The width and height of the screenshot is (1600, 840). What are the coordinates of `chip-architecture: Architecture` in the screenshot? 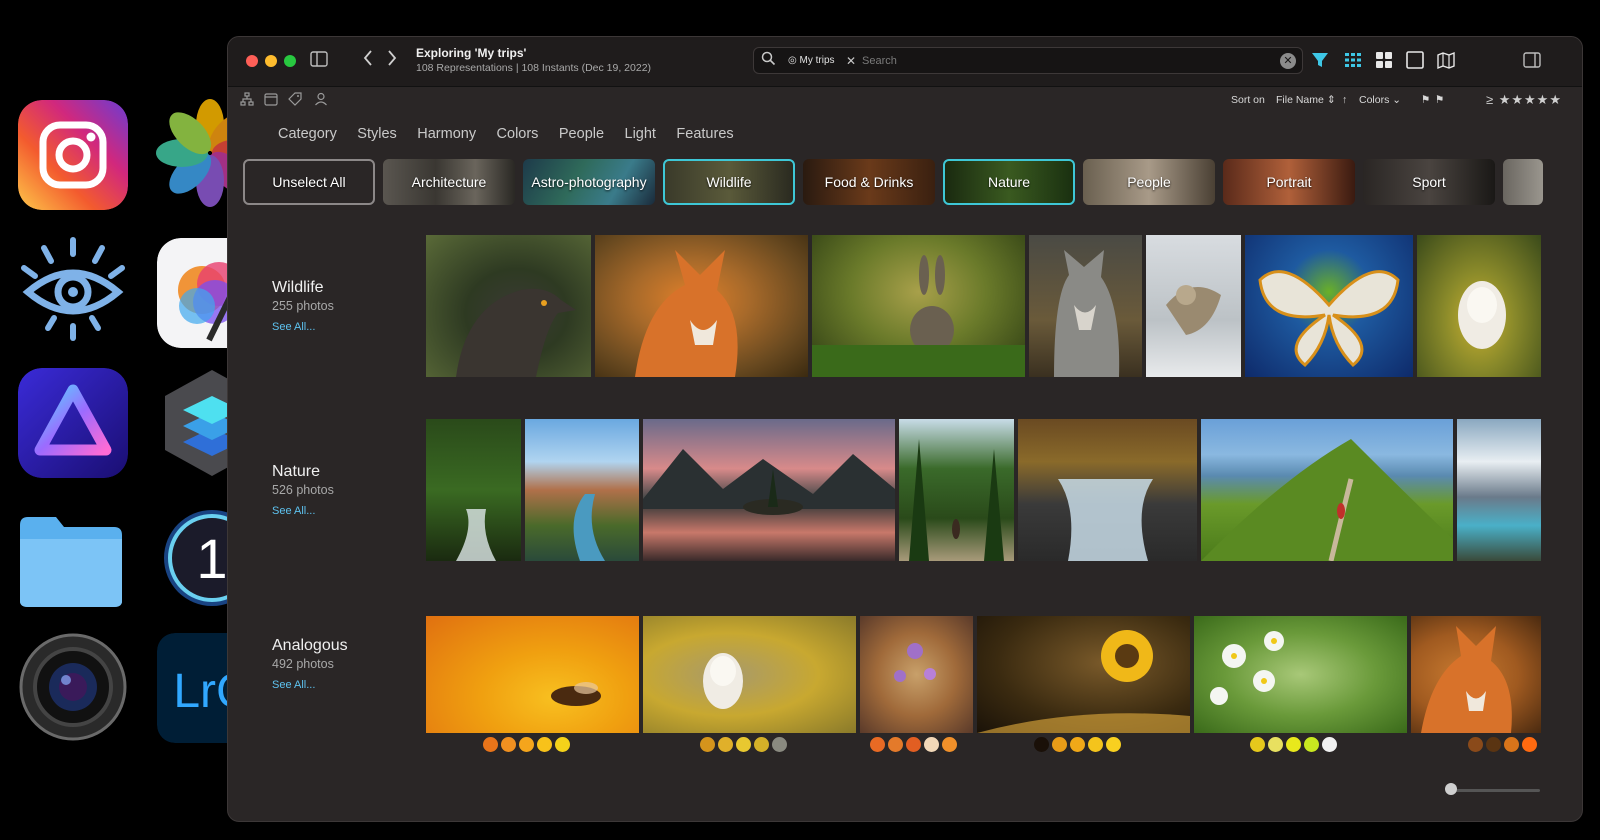 It's located at (449, 182).